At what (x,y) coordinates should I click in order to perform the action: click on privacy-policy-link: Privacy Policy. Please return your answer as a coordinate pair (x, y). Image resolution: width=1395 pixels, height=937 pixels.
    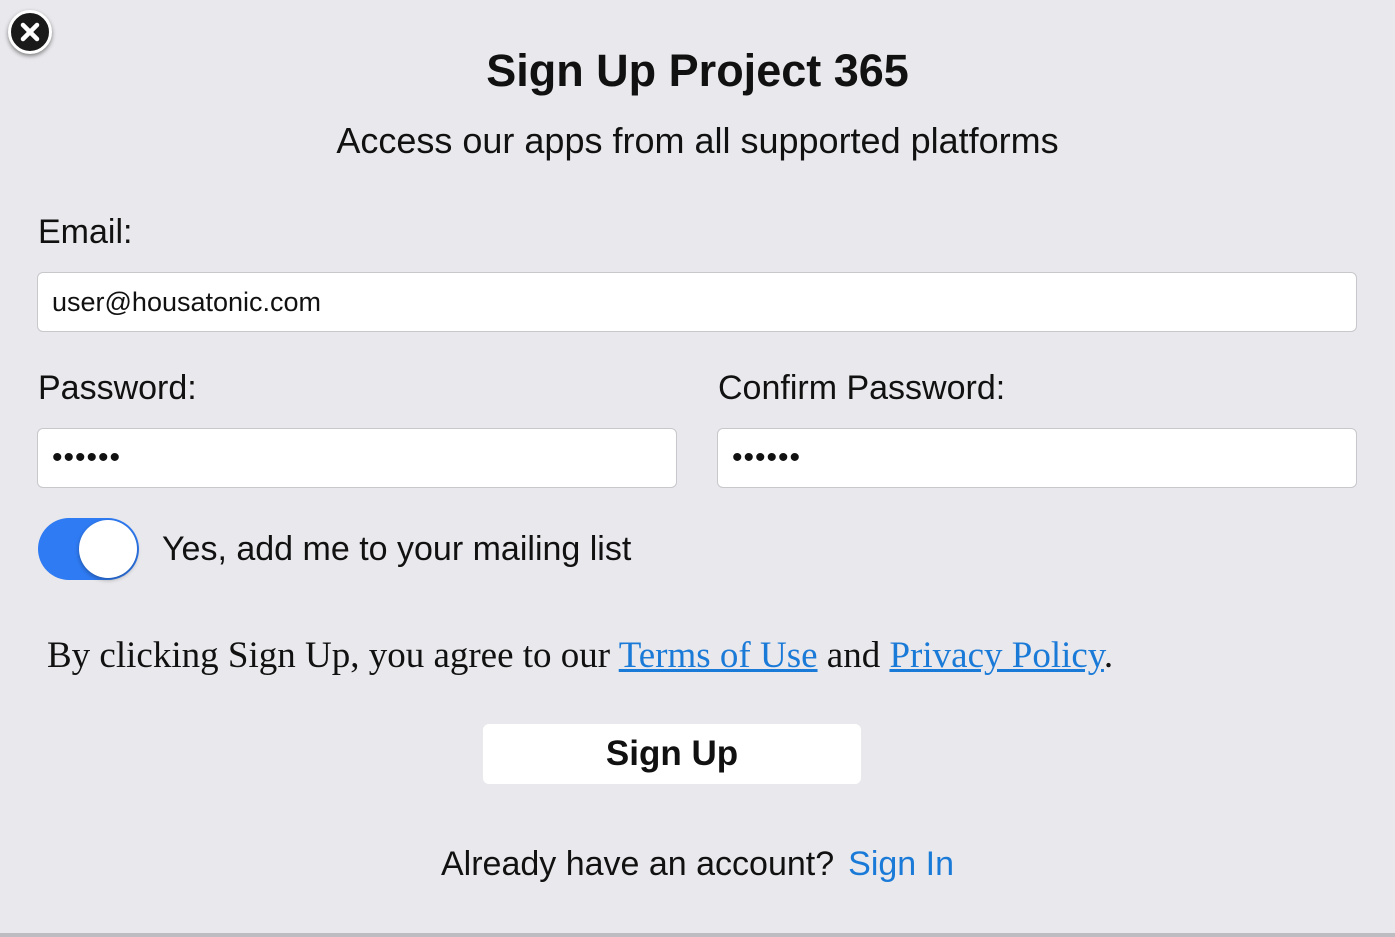
    Looking at the image, I should click on (996, 655).